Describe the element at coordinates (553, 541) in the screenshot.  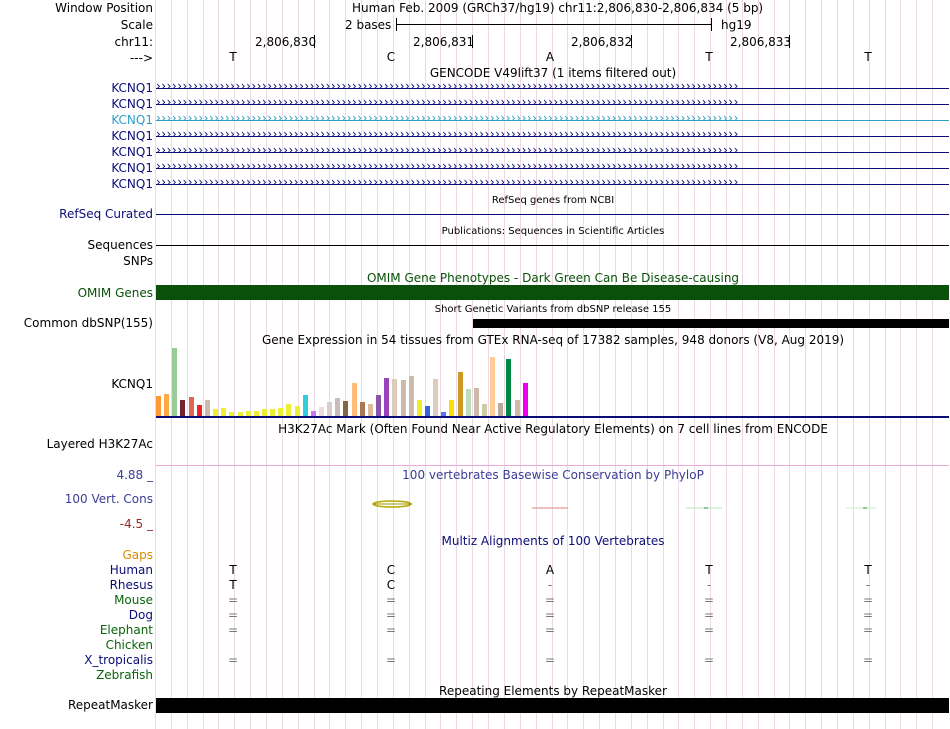
I see `multiz-track-title: Multiz Alignments of 100 Vertebrates` at that location.